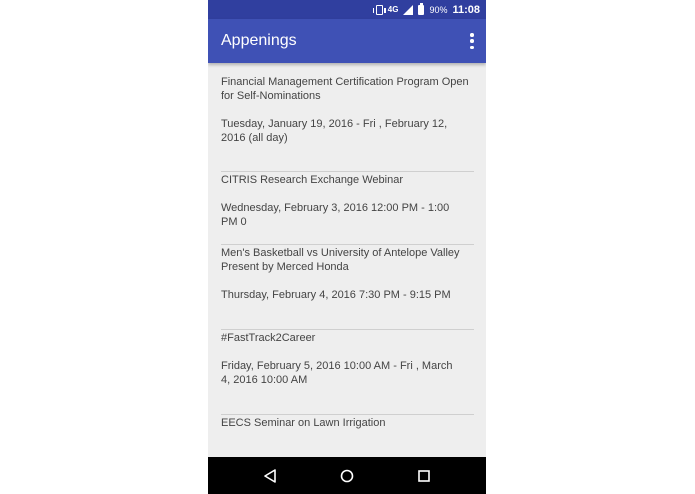 The height and width of the screenshot is (494, 695). What do you see at coordinates (424, 475) in the screenshot?
I see `recent-apps-icon` at bounding box center [424, 475].